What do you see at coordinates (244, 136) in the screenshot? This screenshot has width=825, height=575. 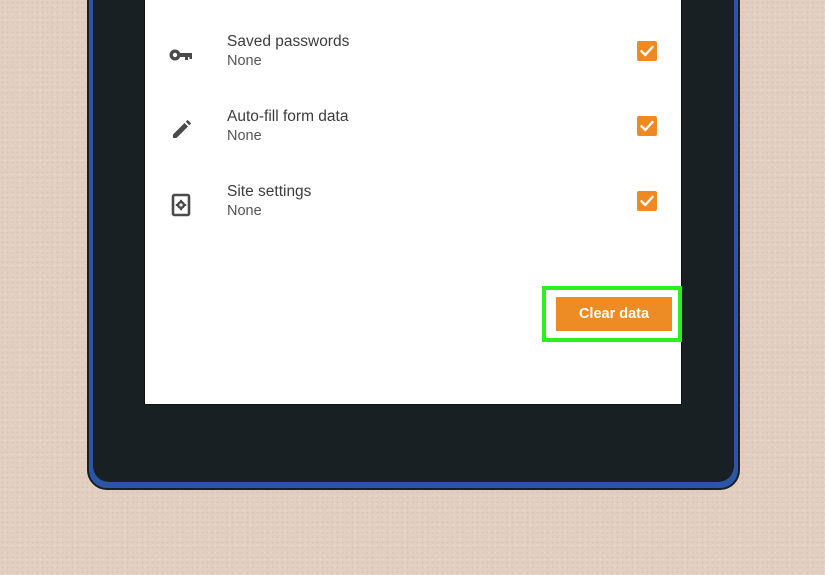 I see `autofill-value: None` at bounding box center [244, 136].